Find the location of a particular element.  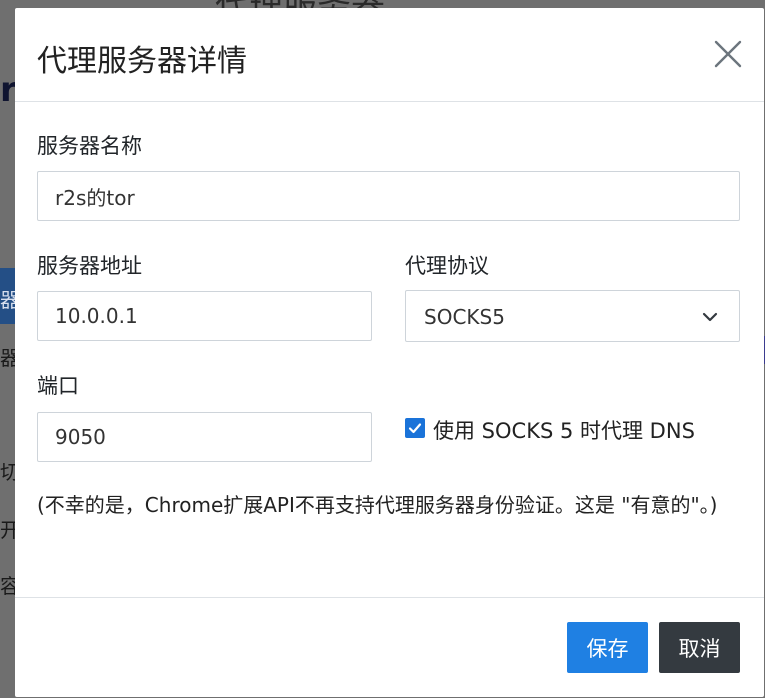

protocol-select: SOCKS5 is located at coordinates (572, 316).